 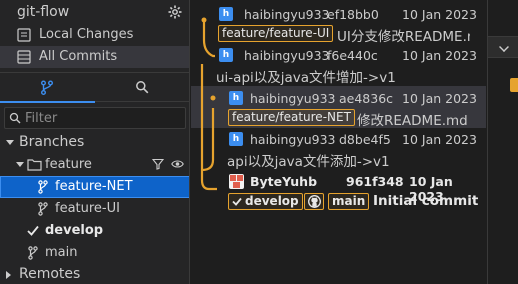 What do you see at coordinates (34, 165) in the screenshot?
I see `folder-icon` at bounding box center [34, 165].